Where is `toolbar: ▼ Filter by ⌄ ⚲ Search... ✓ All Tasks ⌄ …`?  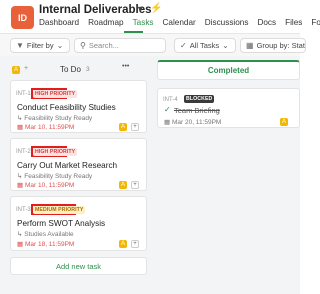 toolbar: ▼ Filter by ⌄ ⚲ Search... ✓ All Tasks ⌄ … is located at coordinates (153, 45).